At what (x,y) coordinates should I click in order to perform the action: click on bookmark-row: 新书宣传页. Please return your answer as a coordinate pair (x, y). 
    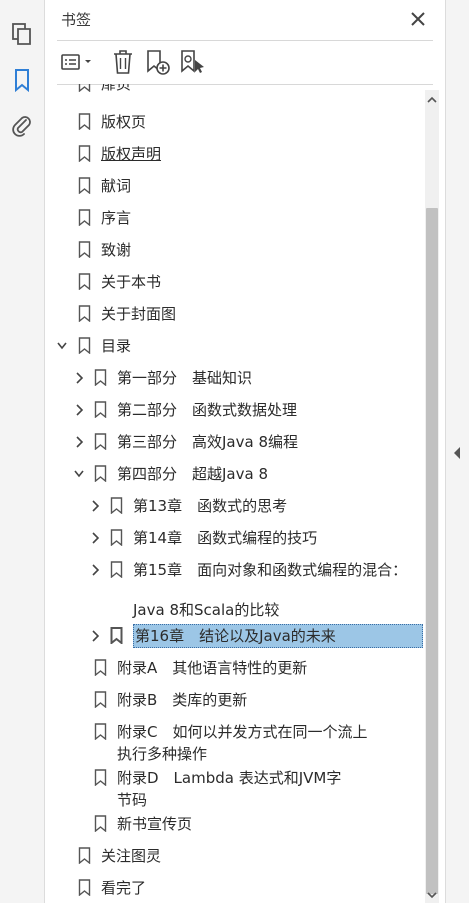
    Looking at the image, I should click on (235, 824).